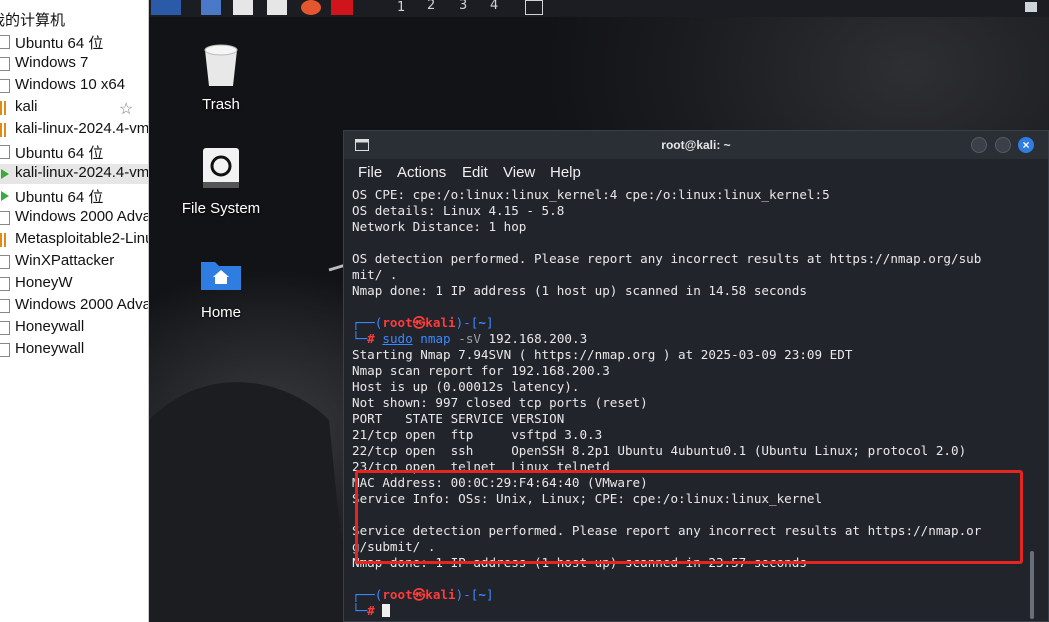 This screenshot has width=1049, height=622. I want to click on cmd-flag: -sV, so click(469, 338).